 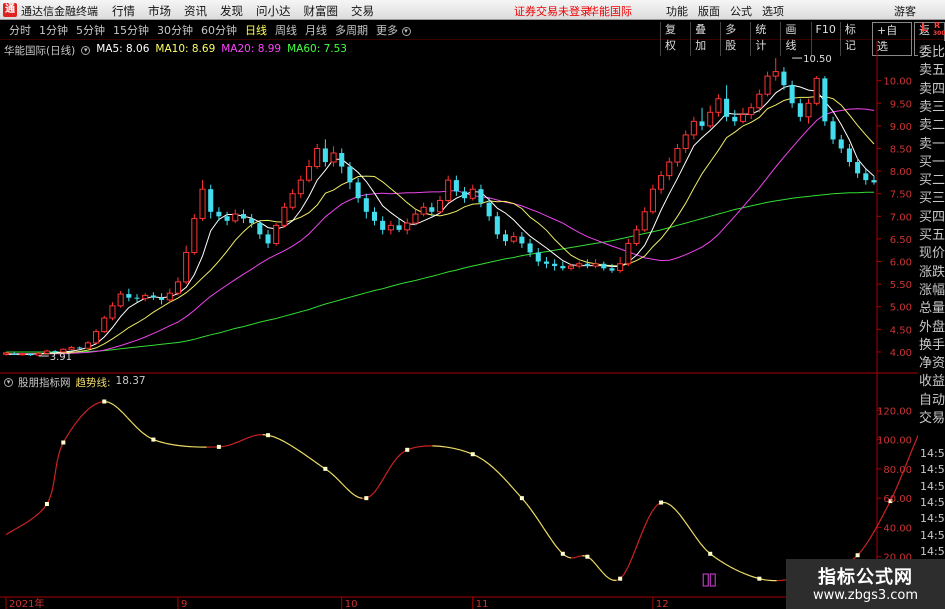 What do you see at coordinates (20, 30) in the screenshot?
I see `tab-intraday: 分时` at bounding box center [20, 30].